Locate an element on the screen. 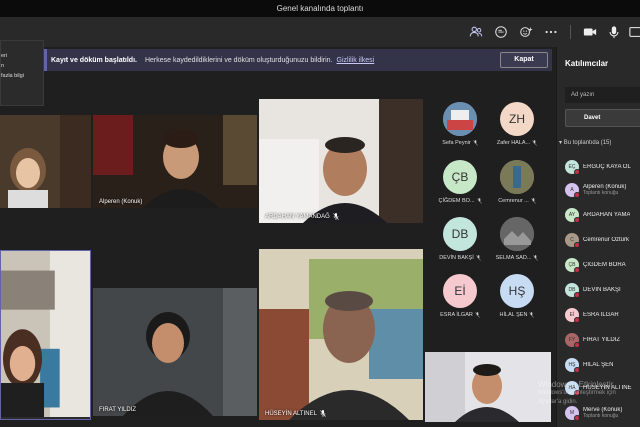 The height and width of the screenshot is (427, 640). gallery-participant: HŞ HİLAL ŞEN is located at coordinates (517, 302).